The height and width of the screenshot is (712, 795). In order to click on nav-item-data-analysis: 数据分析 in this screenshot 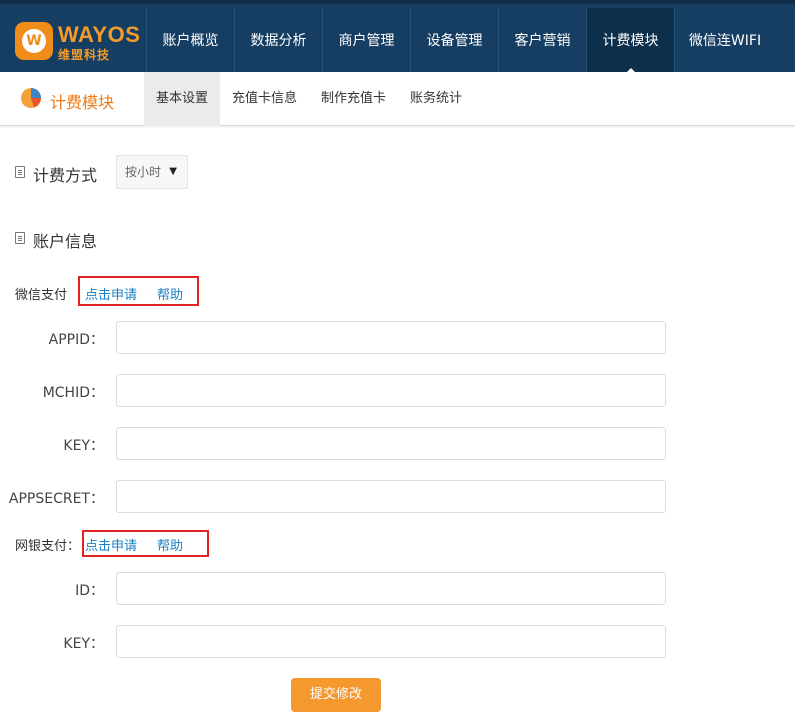, I will do `click(278, 42)`.